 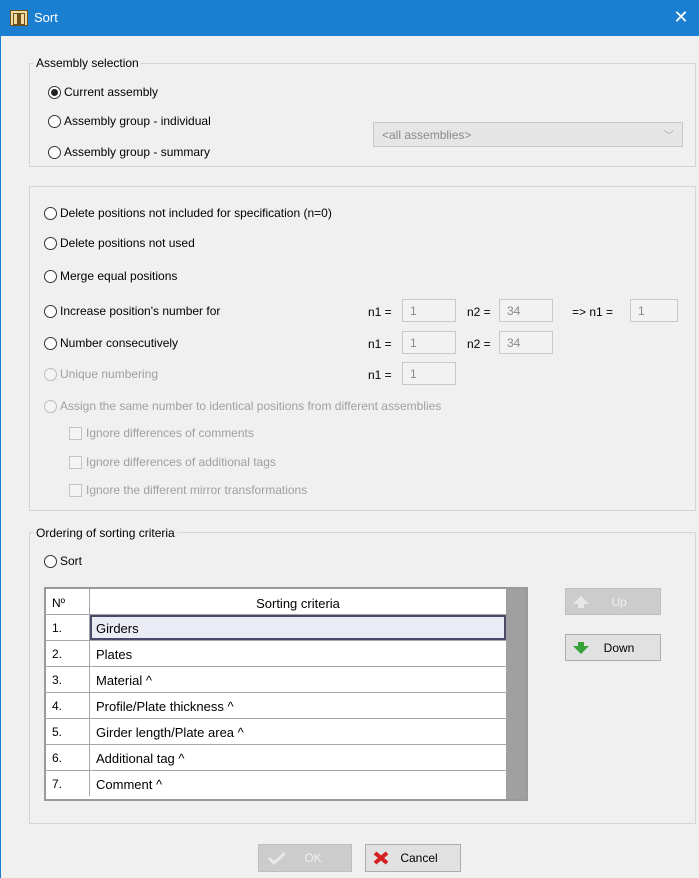 What do you see at coordinates (105, 533) in the screenshot?
I see `ordering-legend: Ordering of sorting criteria` at bounding box center [105, 533].